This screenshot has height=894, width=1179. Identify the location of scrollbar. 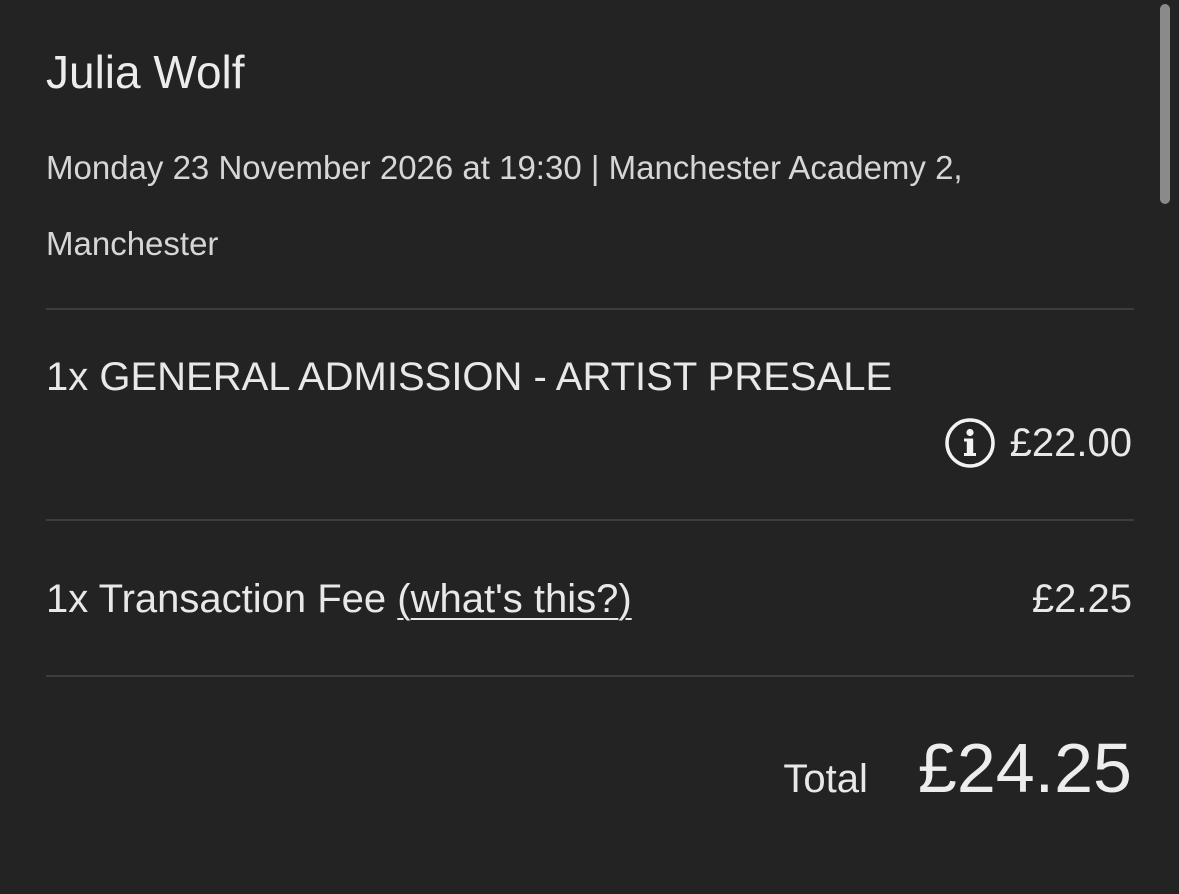
(1165, 104).